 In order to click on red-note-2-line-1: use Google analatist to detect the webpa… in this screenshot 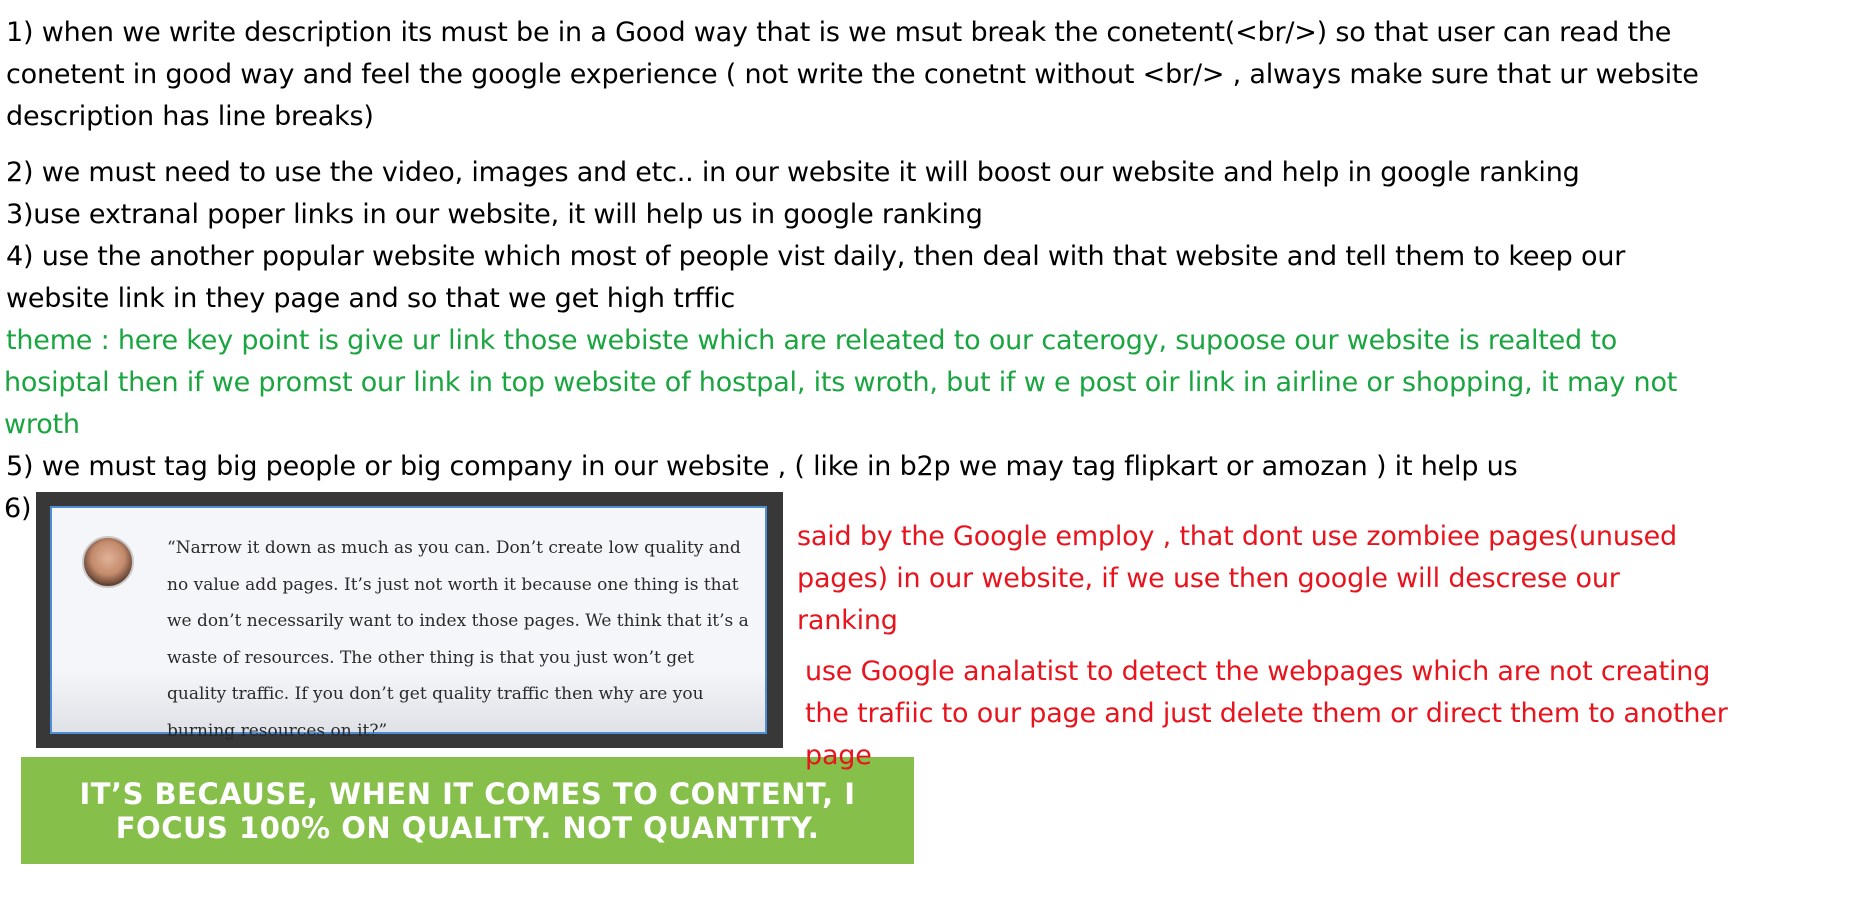, I will do `click(1258, 671)`.